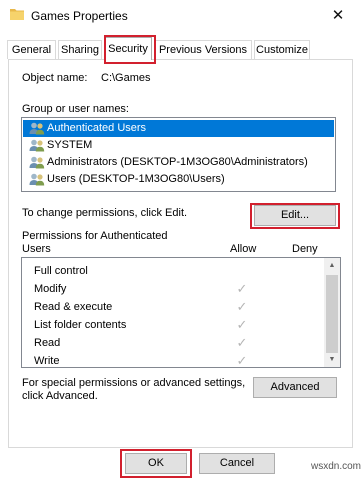 This screenshot has width=361, height=480. Describe the element at coordinates (305, 249) in the screenshot. I see `deny-header: Deny` at that location.